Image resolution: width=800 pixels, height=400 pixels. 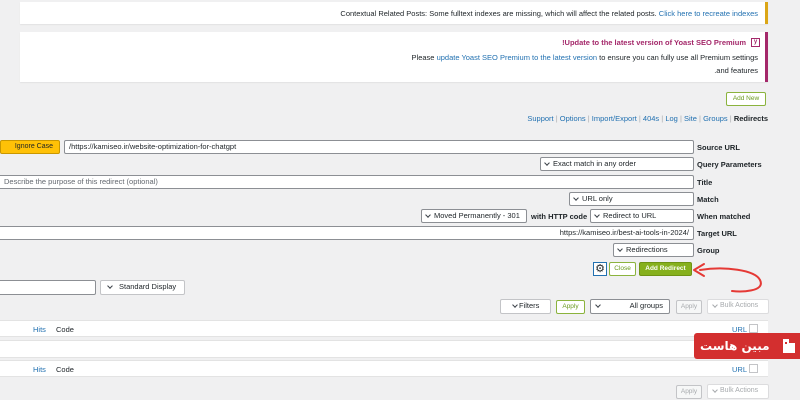 I want to click on yoast-notice-line2: .and features, so click(x=736, y=70).